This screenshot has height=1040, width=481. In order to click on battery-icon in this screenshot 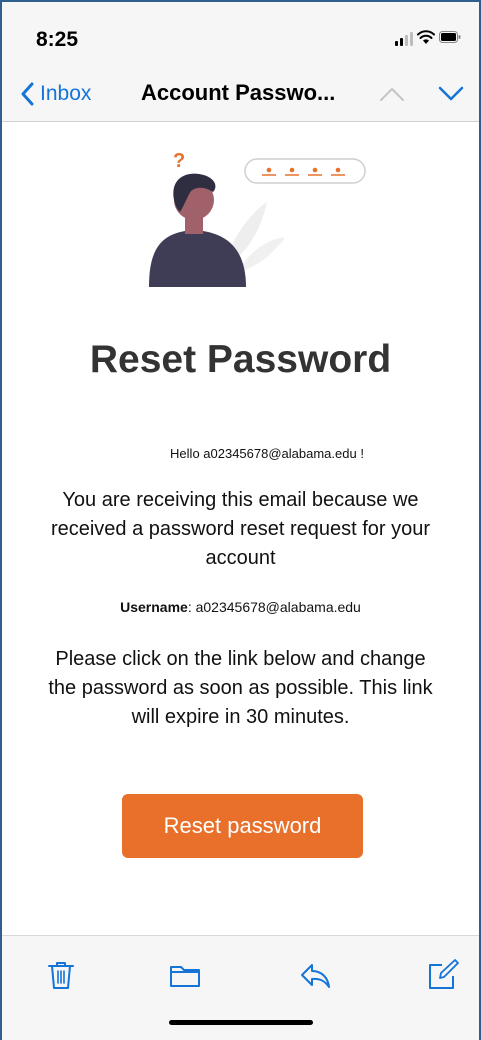, I will do `click(450, 37)`.